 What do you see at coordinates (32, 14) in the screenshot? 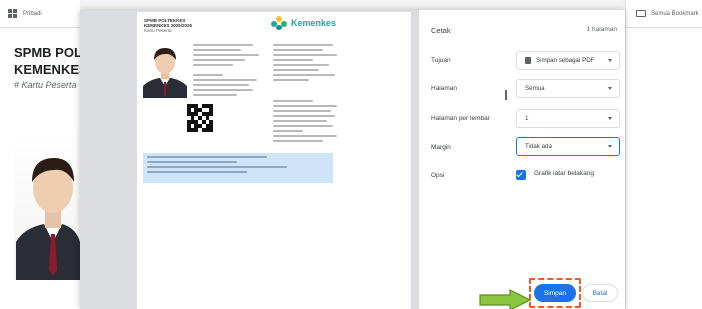
I see `bookmark-pribadi: Pribadi` at bounding box center [32, 14].